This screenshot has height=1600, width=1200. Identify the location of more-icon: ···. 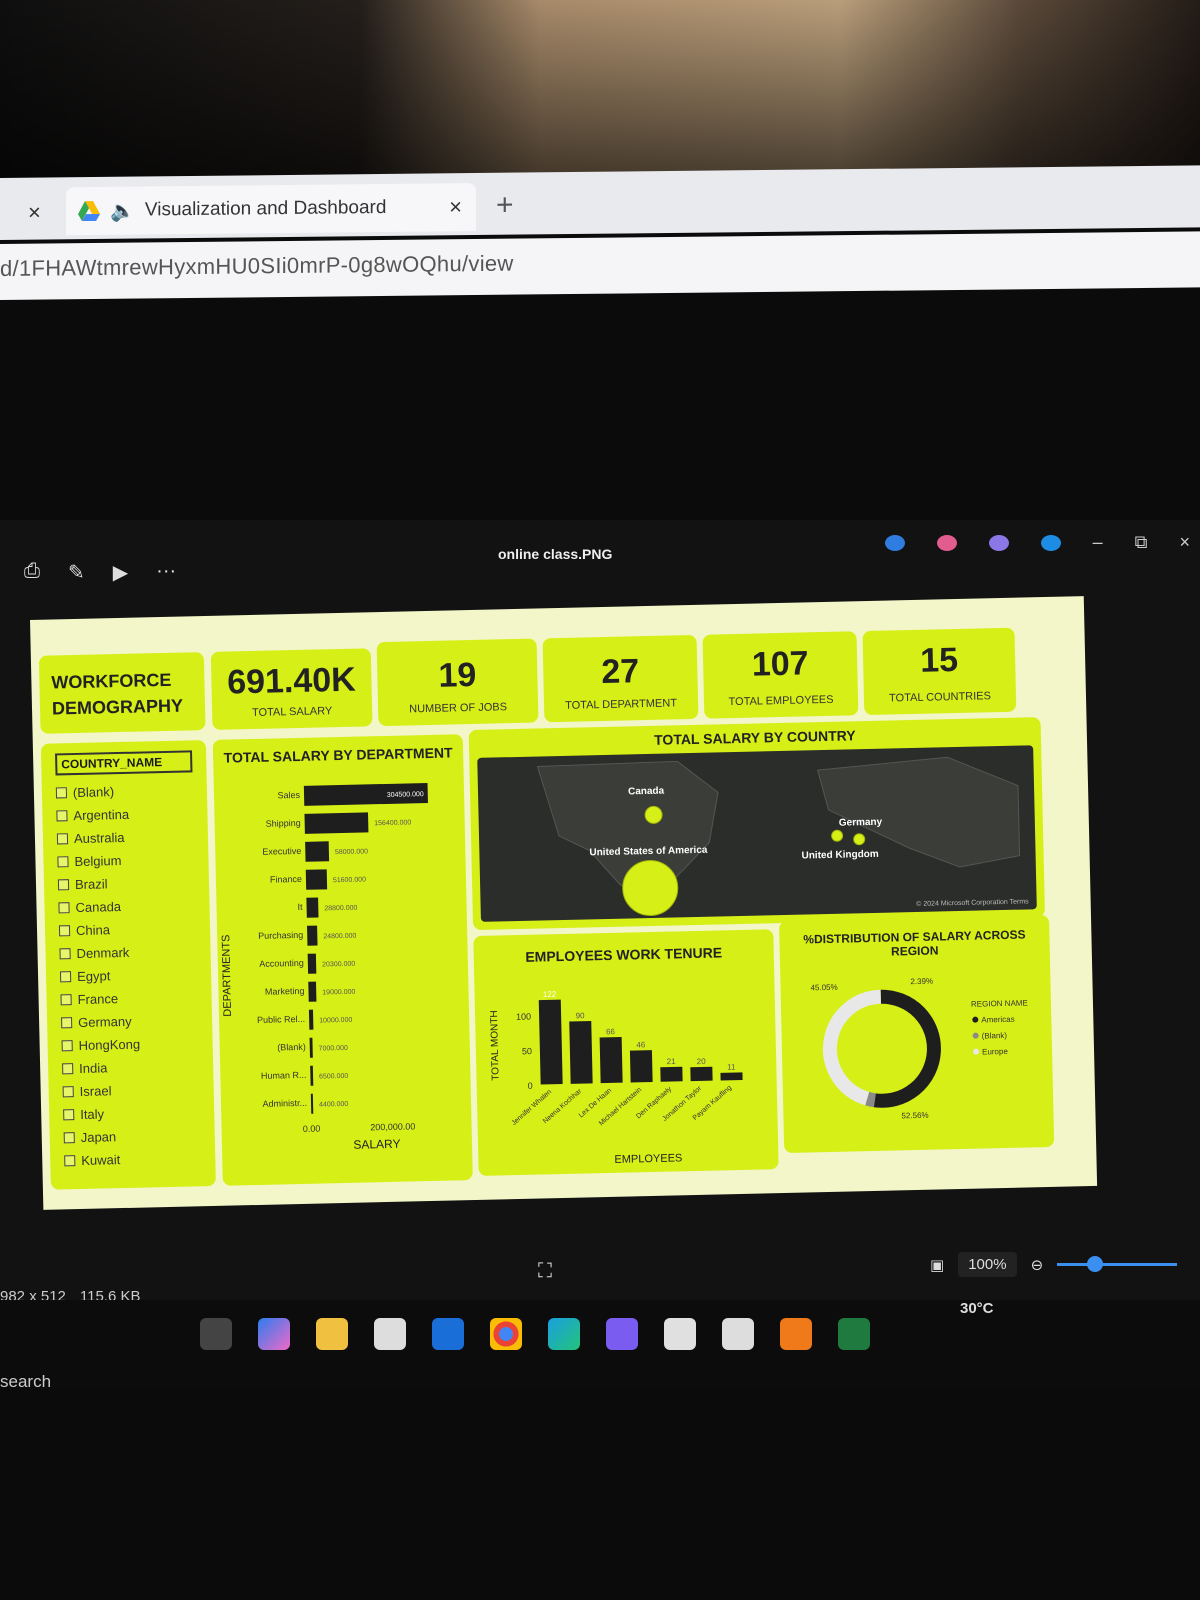
(166, 572).